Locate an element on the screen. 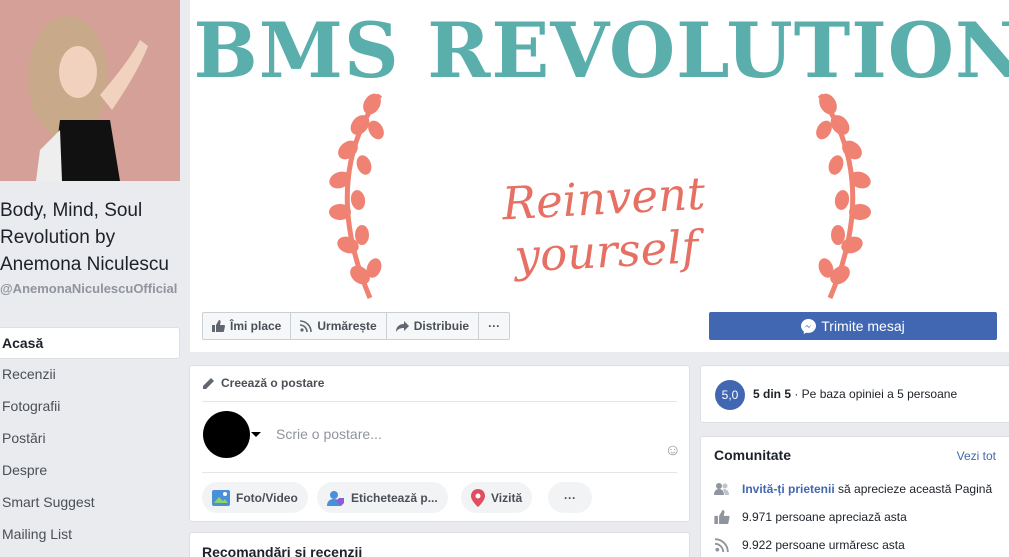 Image resolution: width=1009 pixels, height=557 pixels. profile-picture is located at coordinates (90, 90).